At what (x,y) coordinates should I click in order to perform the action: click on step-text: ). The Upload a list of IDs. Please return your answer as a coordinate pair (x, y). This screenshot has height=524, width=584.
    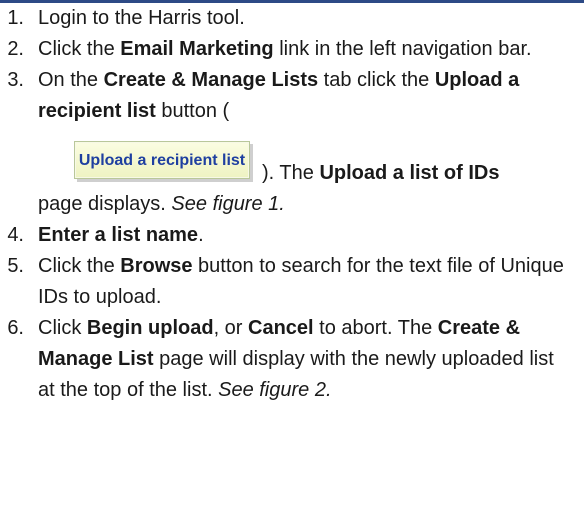
    Looking at the image, I should click on (380, 173).